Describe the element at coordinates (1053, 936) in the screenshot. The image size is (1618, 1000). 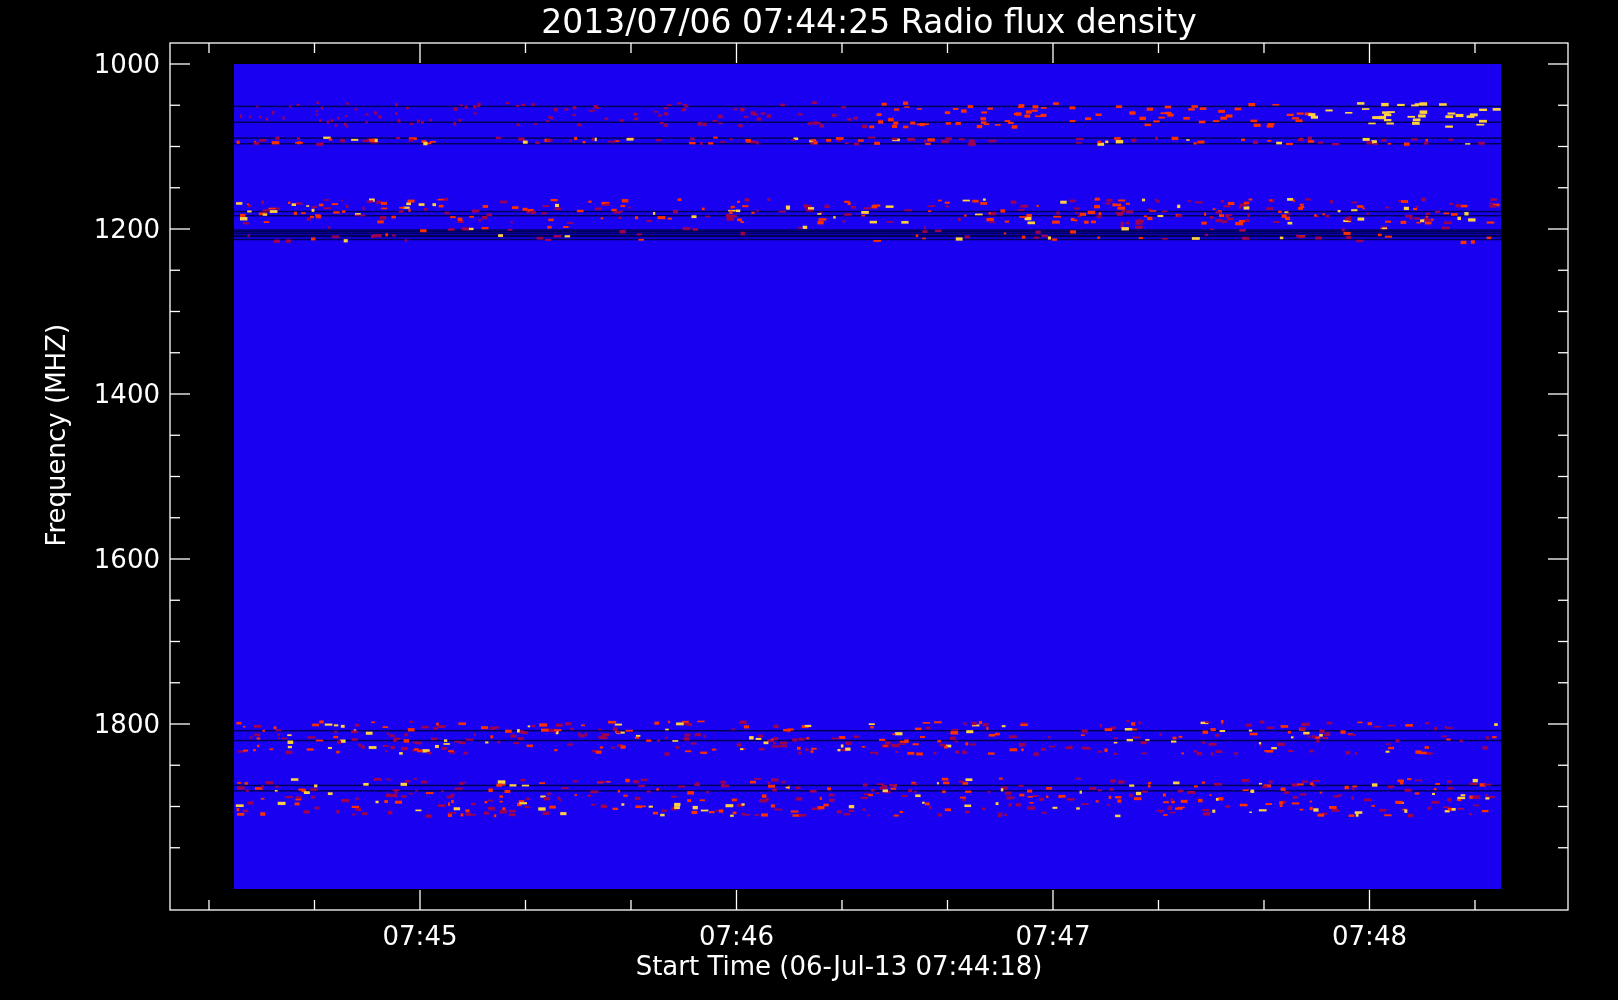
I see `x-tick-label: 07:47` at that location.